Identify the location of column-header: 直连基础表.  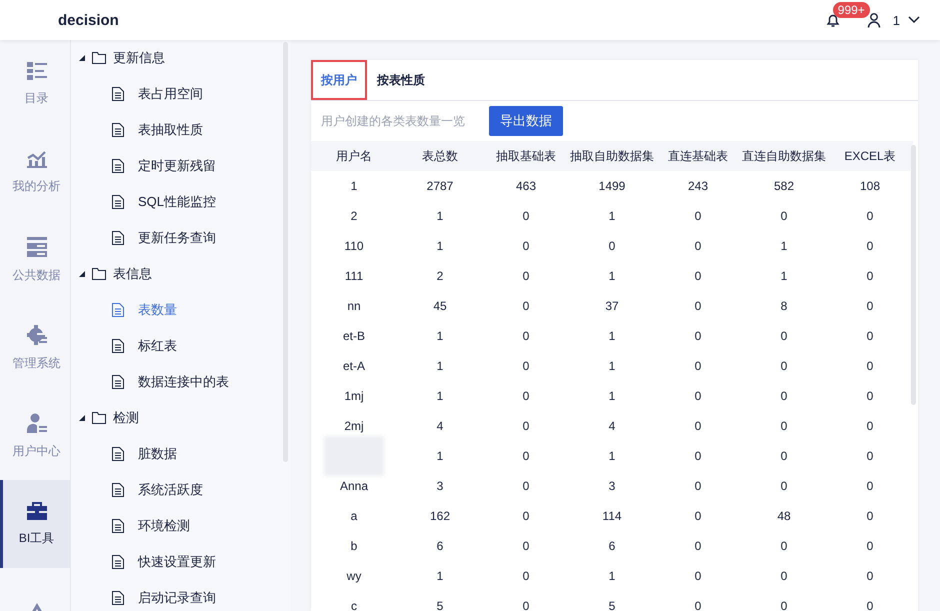
(698, 156).